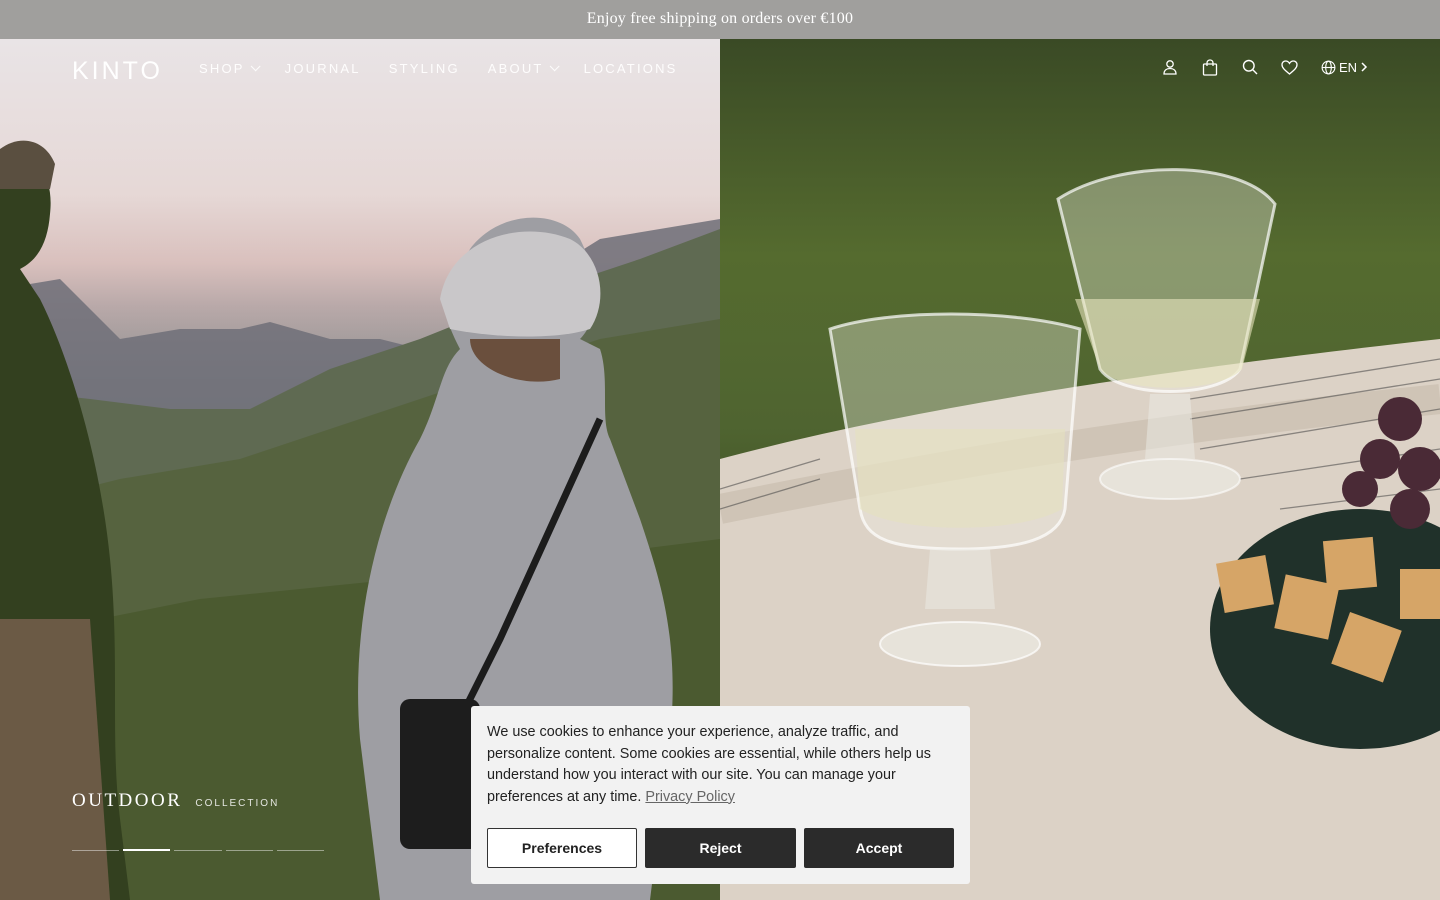 The image size is (1440, 900). I want to click on preferences-button: Preferences, so click(562, 848).